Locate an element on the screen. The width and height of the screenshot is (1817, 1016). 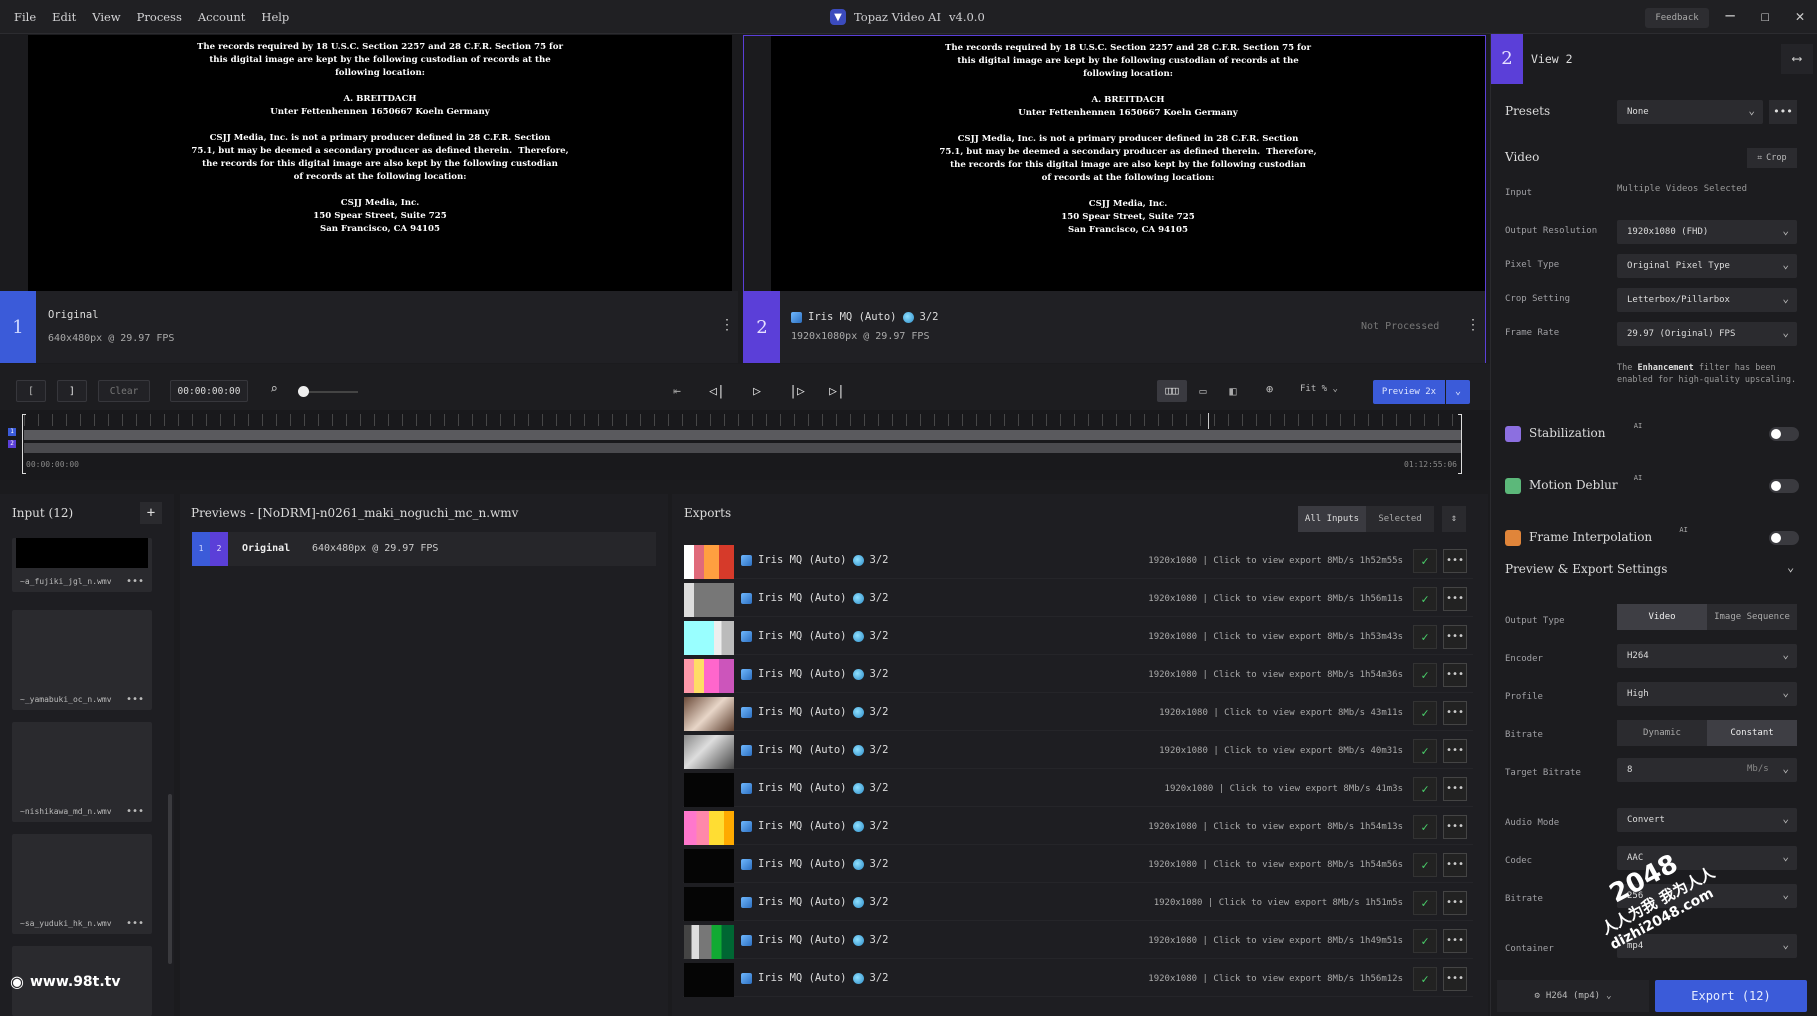
menu-view: View is located at coordinates (106, 17).